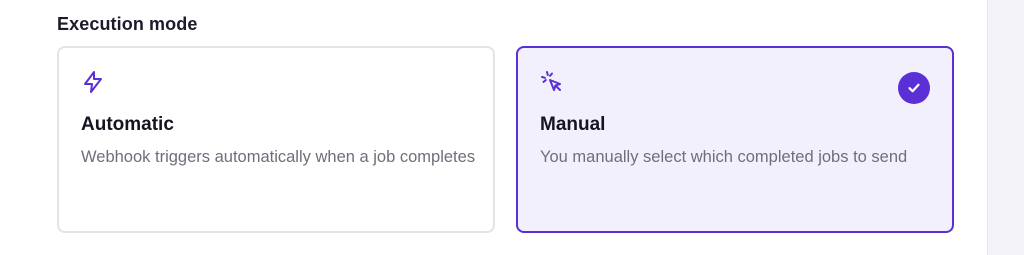  What do you see at coordinates (914, 88) in the screenshot?
I see `selected-check-icon` at bounding box center [914, 88].